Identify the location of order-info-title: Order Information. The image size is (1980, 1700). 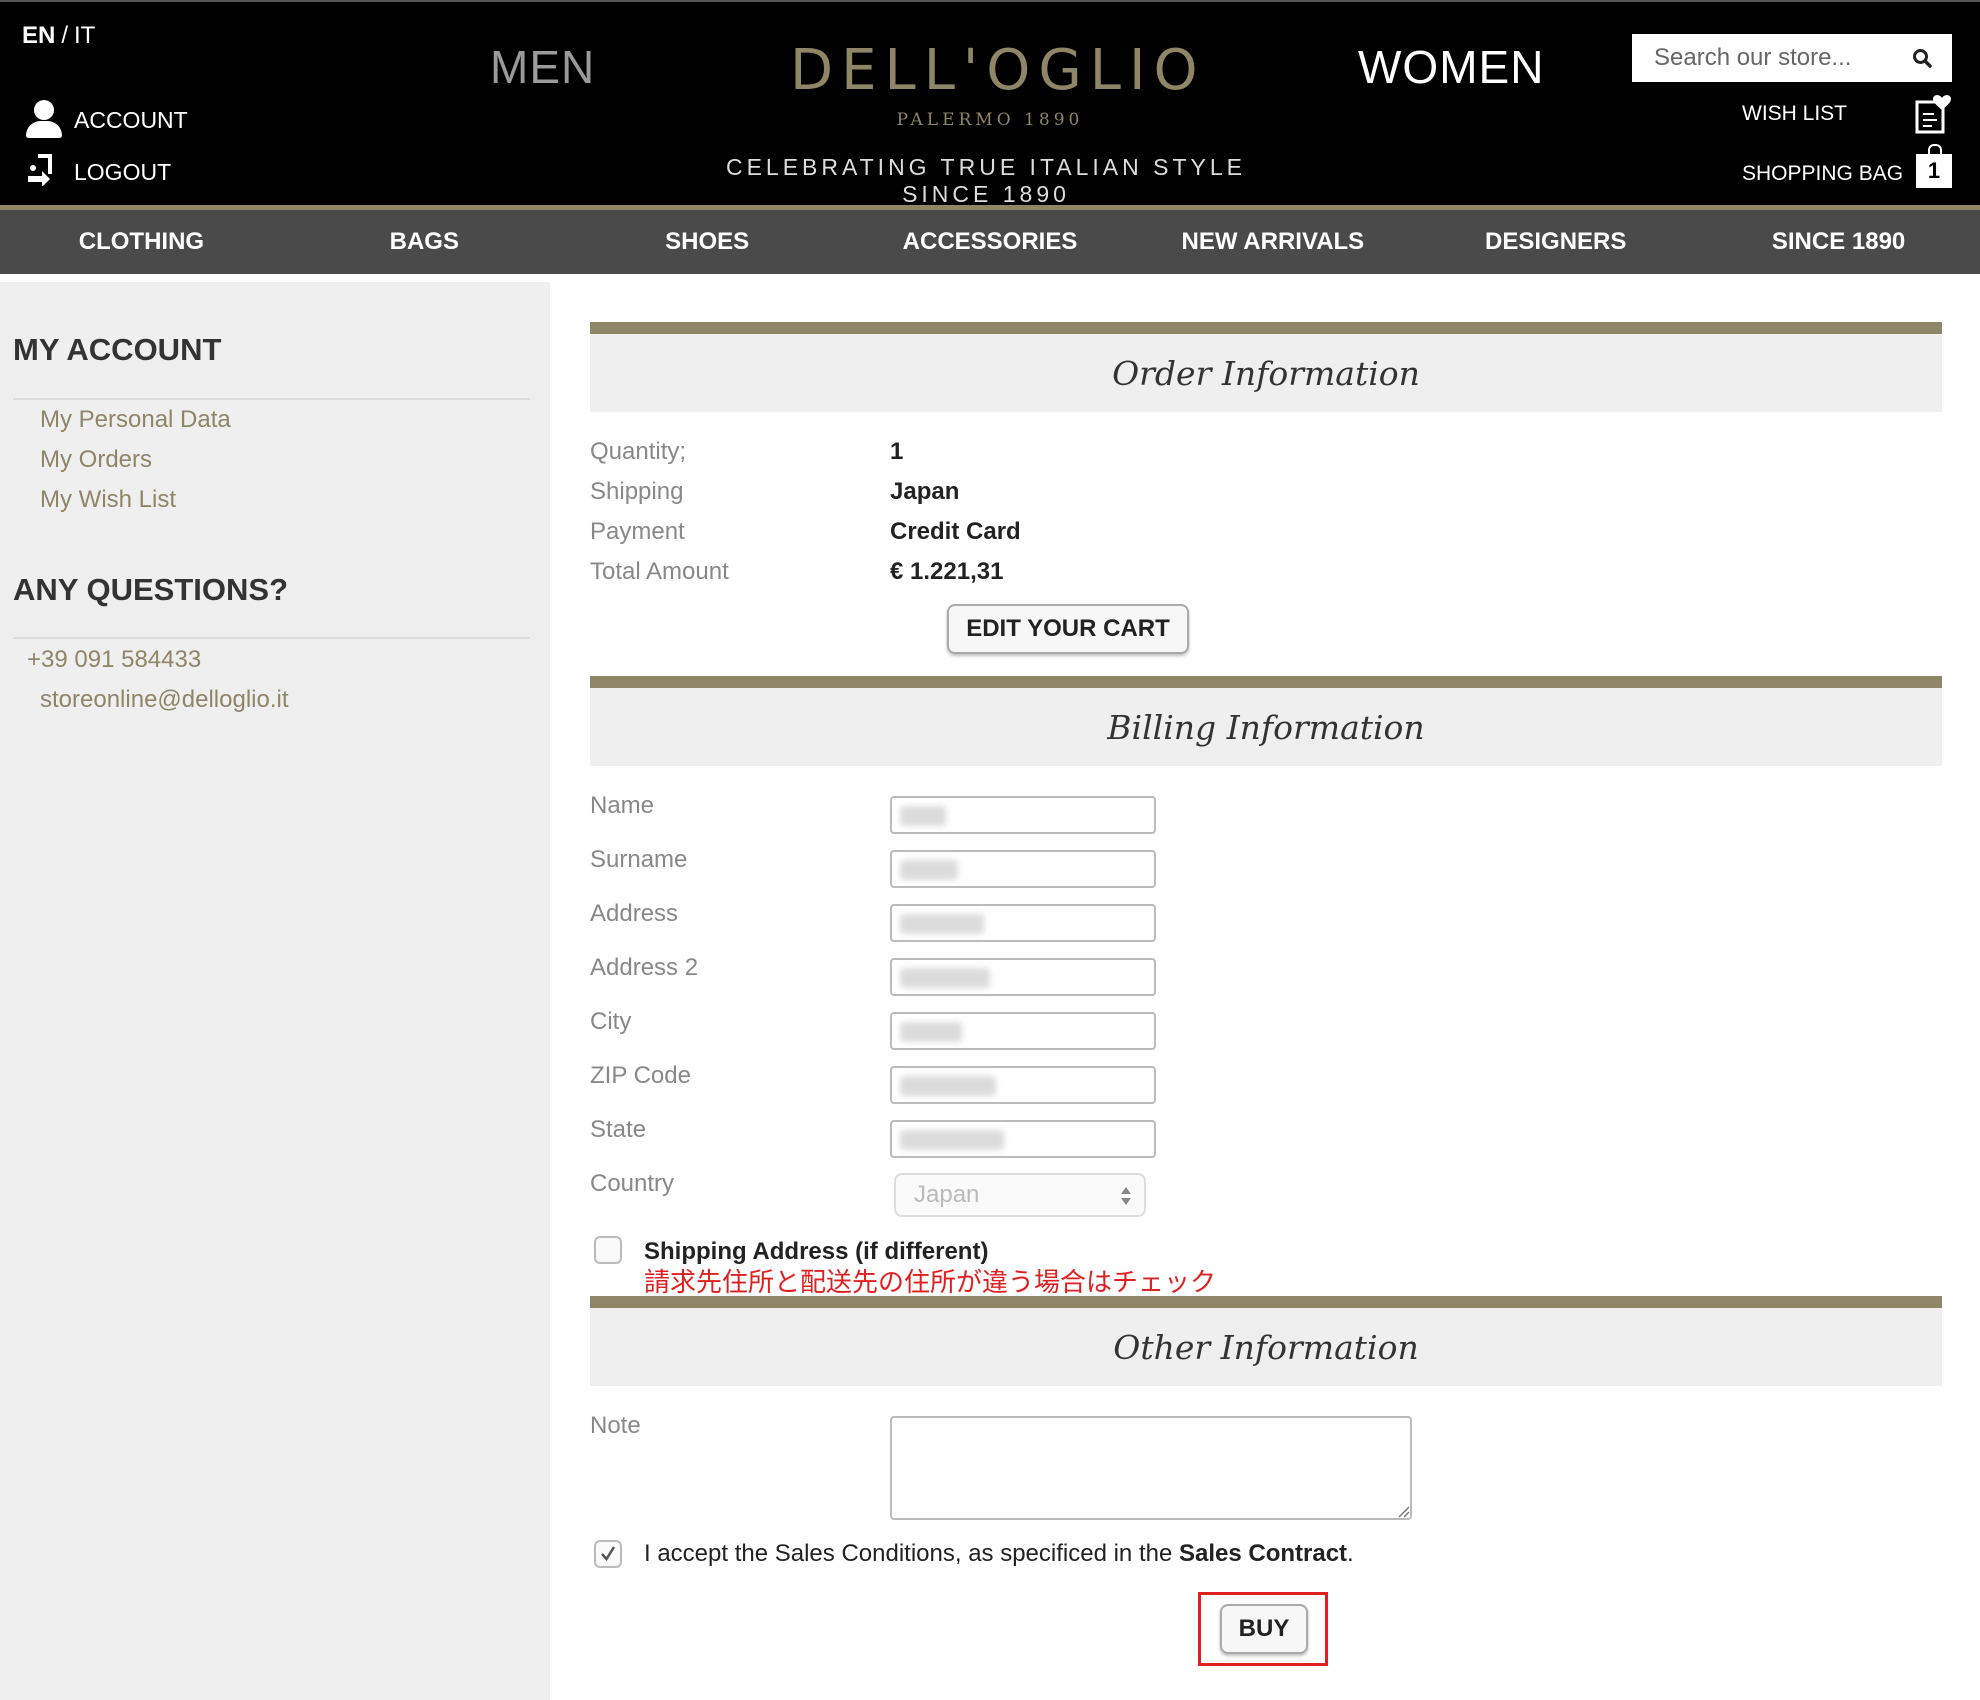
(1266, 373).